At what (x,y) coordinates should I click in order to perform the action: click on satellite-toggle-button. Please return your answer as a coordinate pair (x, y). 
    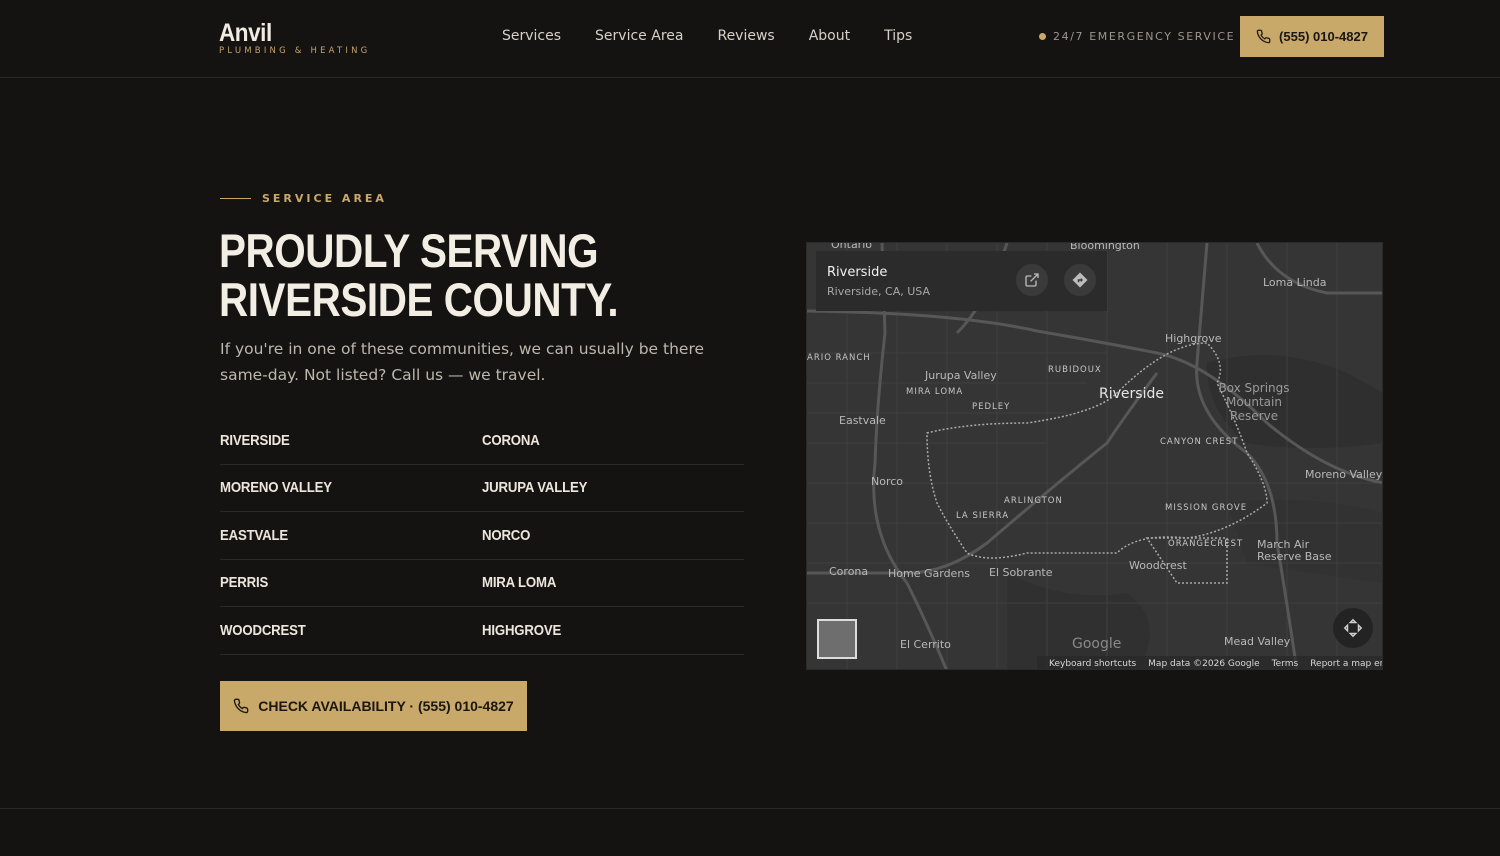
    Looking at the image, I should click on (837, 639).